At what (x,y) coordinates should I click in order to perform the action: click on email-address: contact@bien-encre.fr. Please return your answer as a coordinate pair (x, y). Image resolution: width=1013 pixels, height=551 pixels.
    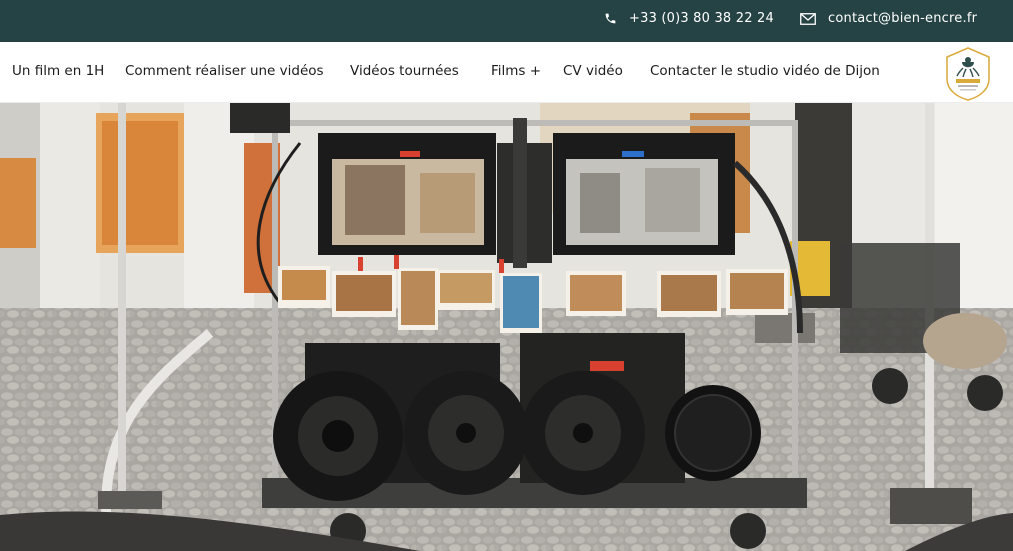
    Looking at the image, I should click on (903, 18).